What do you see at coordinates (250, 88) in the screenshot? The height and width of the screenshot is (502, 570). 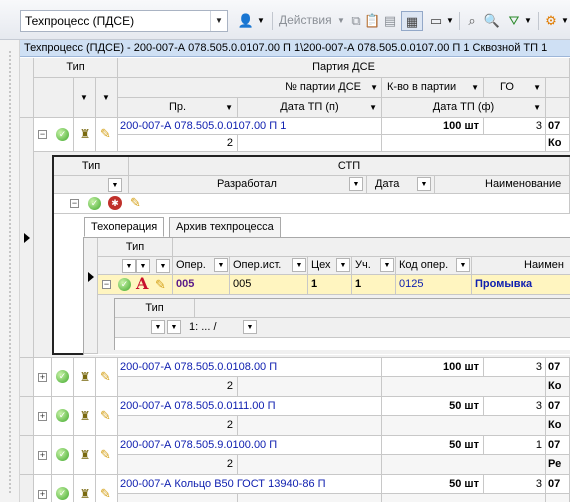 I see `party-no-header: № партии ДСЕ ▼` at bounding box center [250, 88].